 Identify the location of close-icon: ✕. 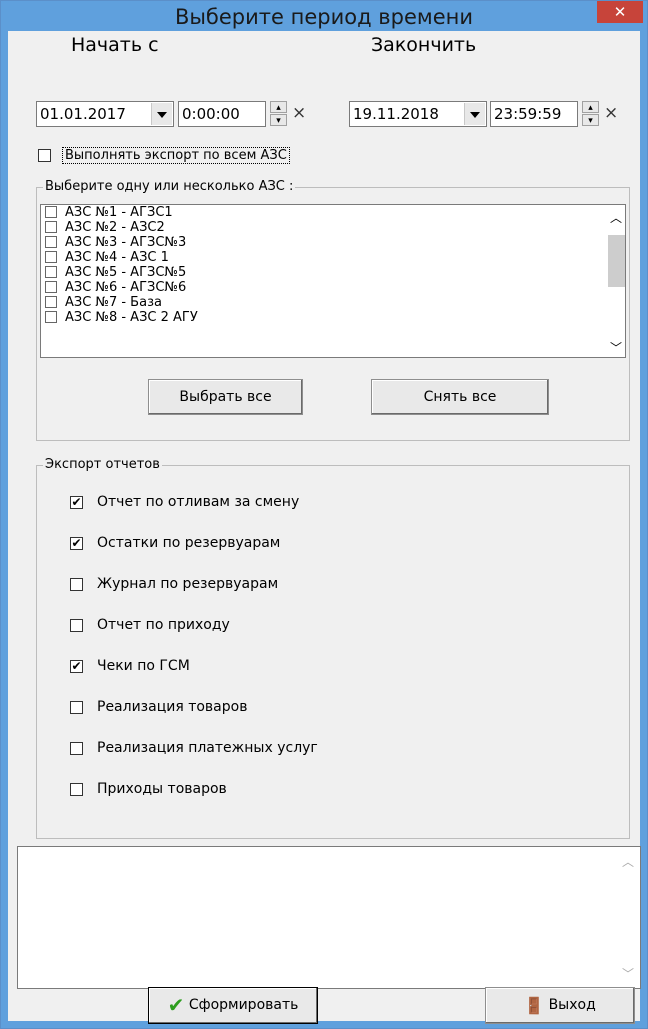
(620, 12).